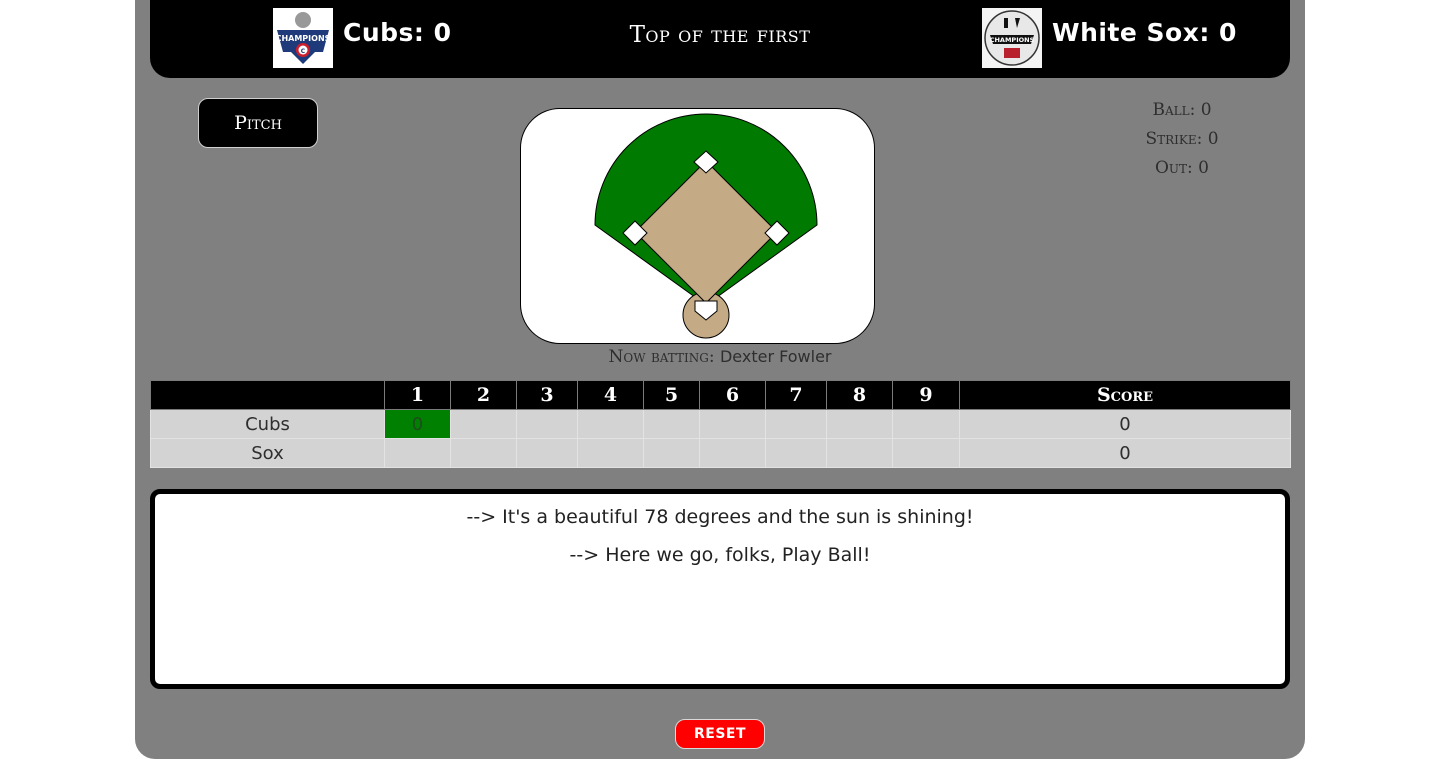  Describe the element at coordinates (859, 395) in the screenshot. I see `inning-header: 8` at that location.